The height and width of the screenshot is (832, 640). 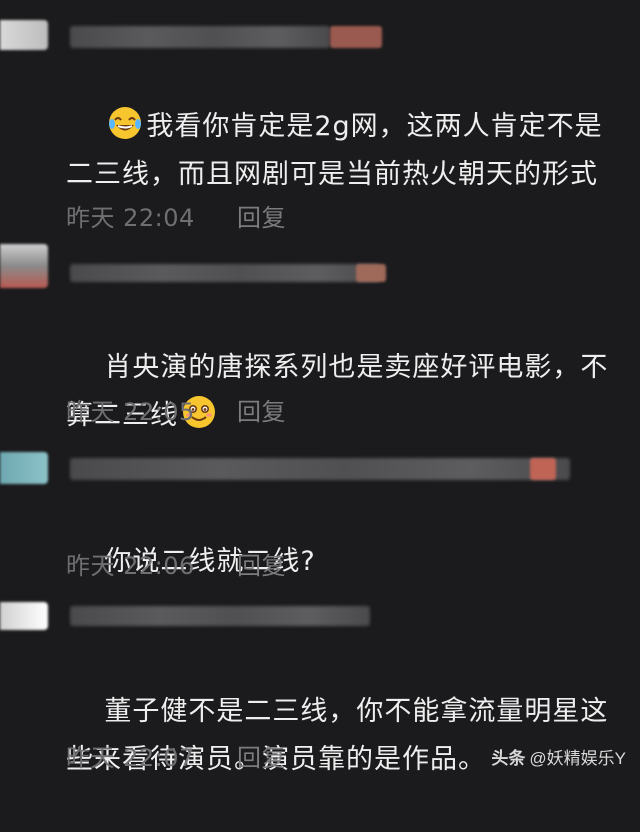 What do you see at coordinates (159, 412) in the screenshot?
I see `comment-time: 22:05` at bounding box center [159, 412].